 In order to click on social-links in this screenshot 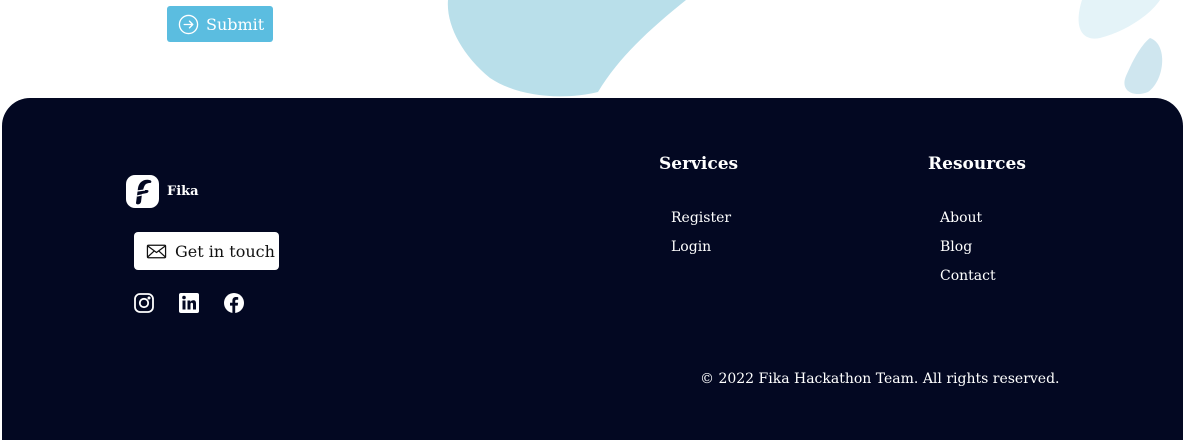, I will do `click(189, 303)`.